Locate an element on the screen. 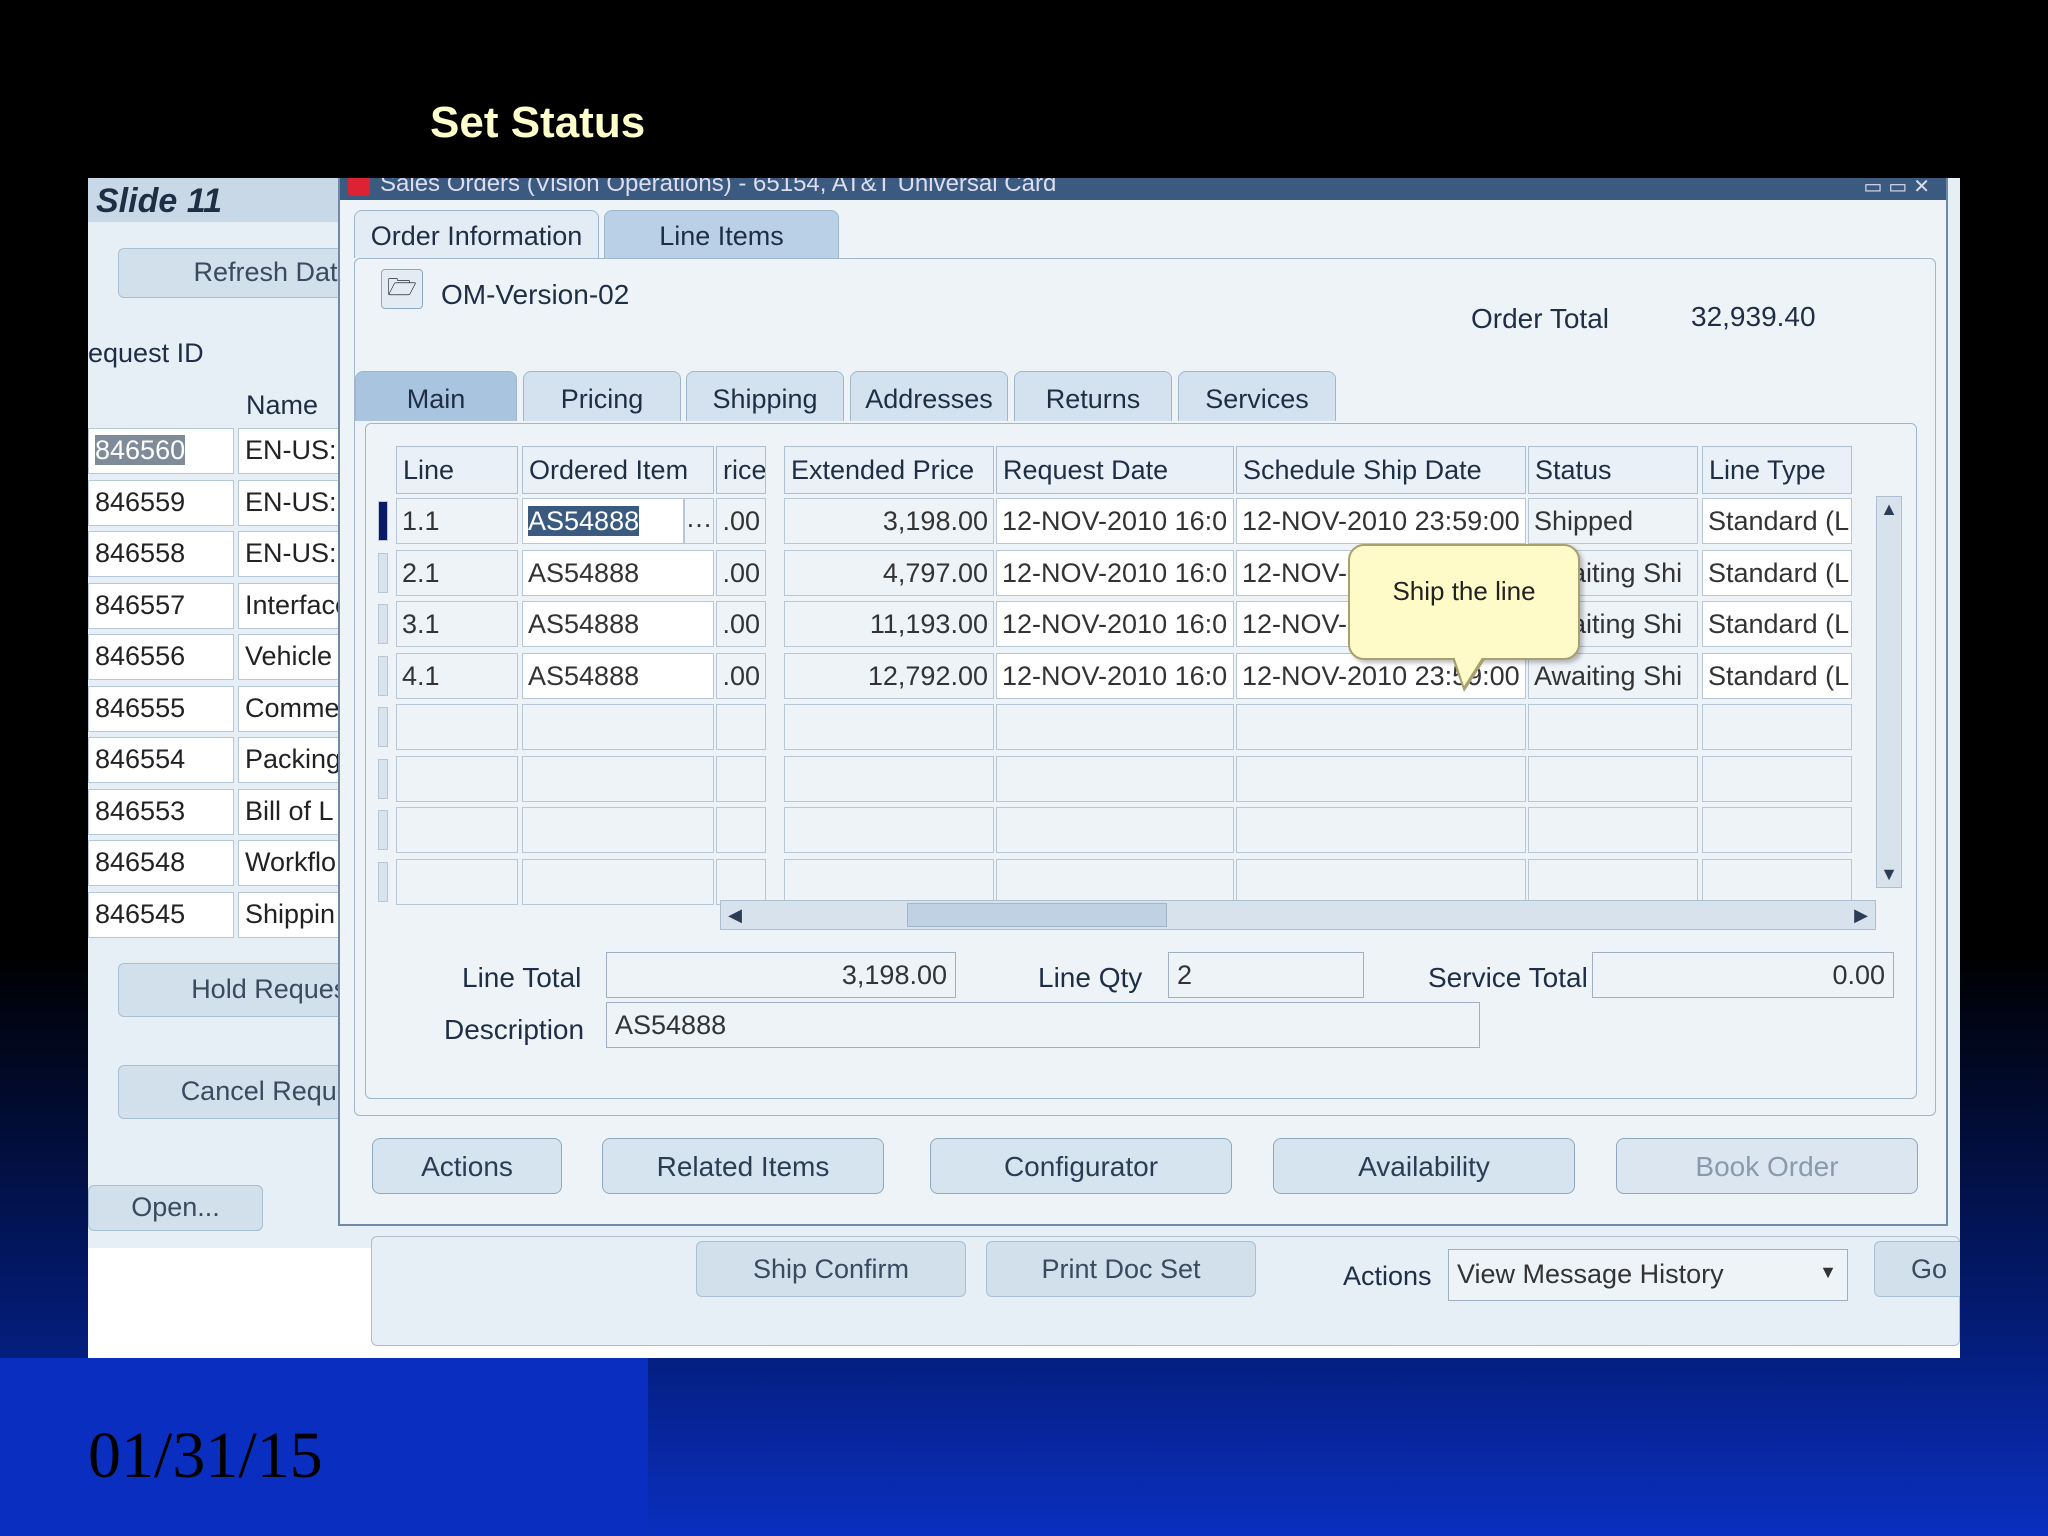 The image size is (2048, 1536). horizontal-scroll-thumb is located at coordinates (1037, 915).